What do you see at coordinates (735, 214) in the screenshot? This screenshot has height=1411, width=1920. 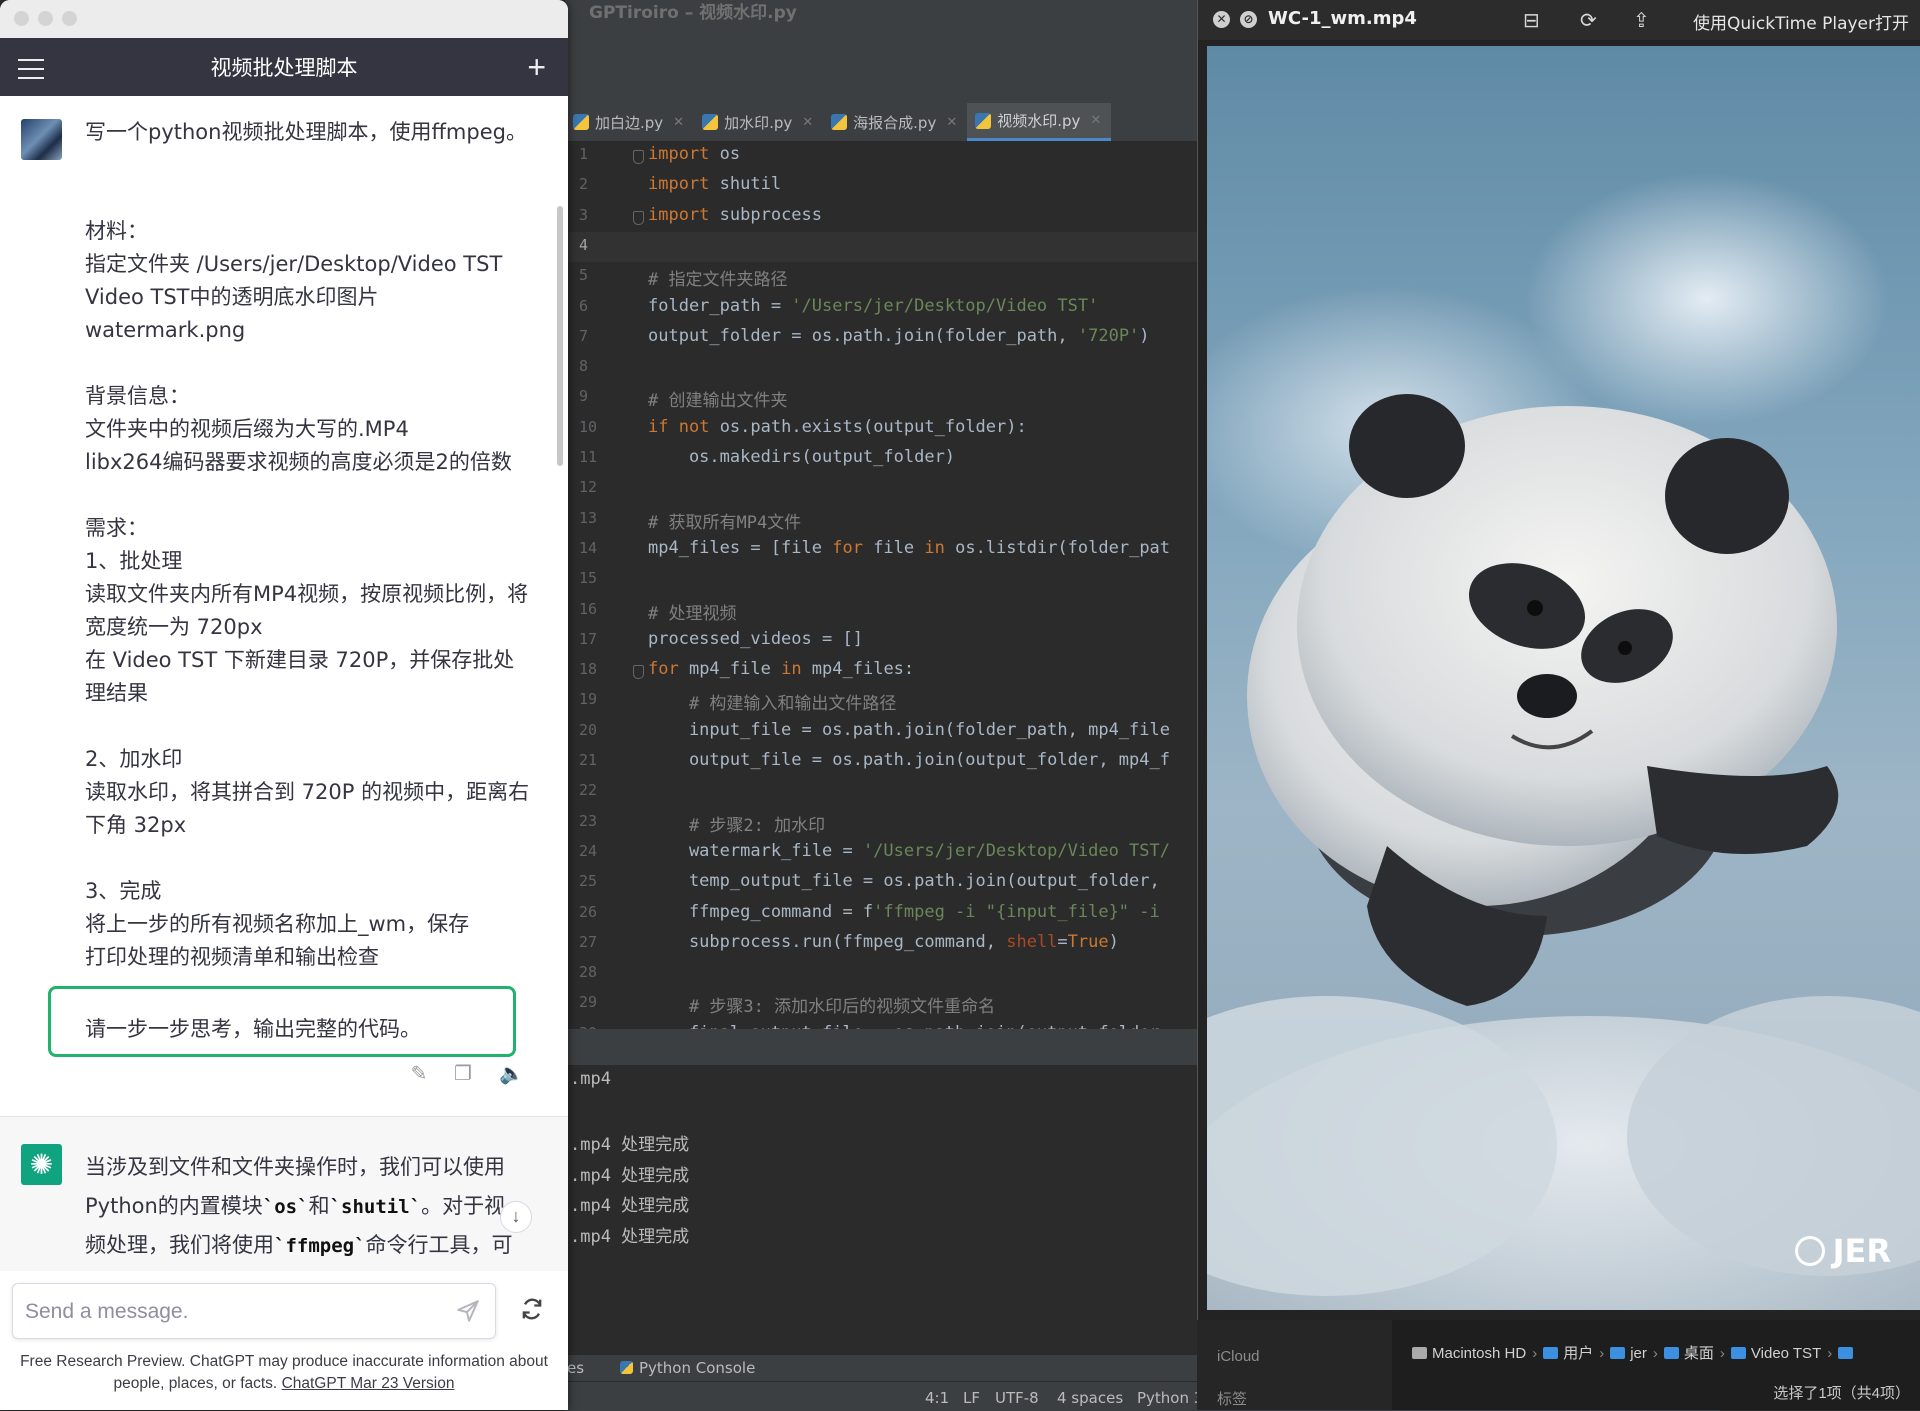 I see `code-text: import subprocess` at bounding box center [735, 214].